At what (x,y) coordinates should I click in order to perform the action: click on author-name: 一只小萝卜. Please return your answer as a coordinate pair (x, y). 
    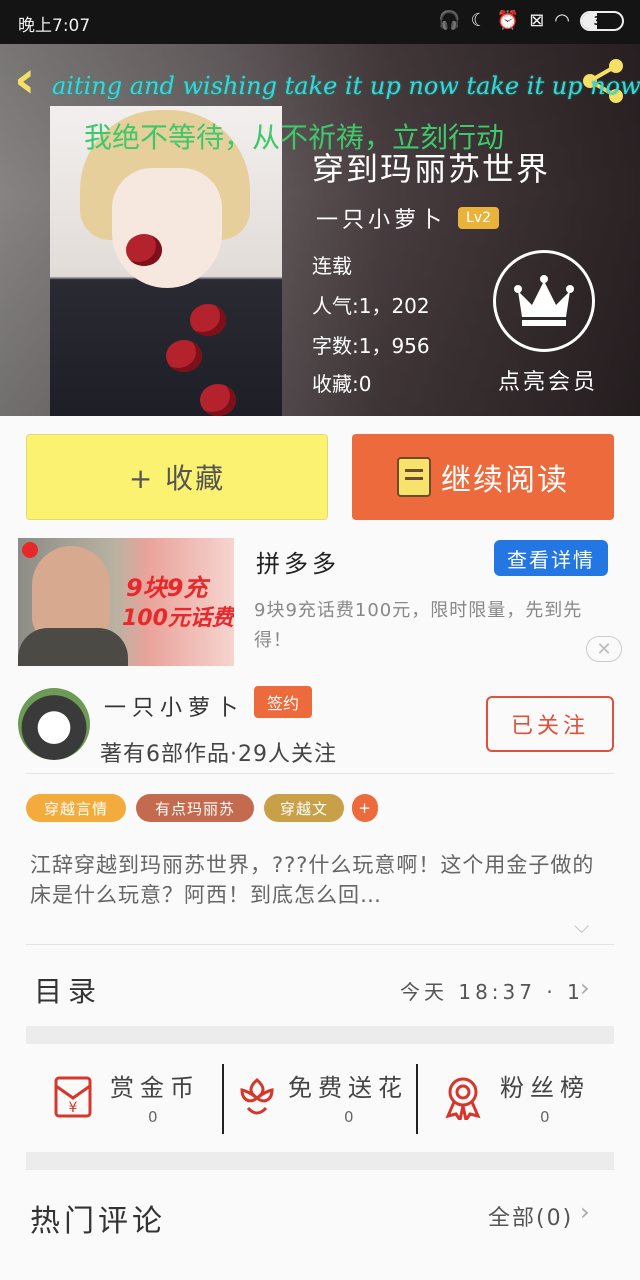
    Looking at the image, I should click on (174, 706).